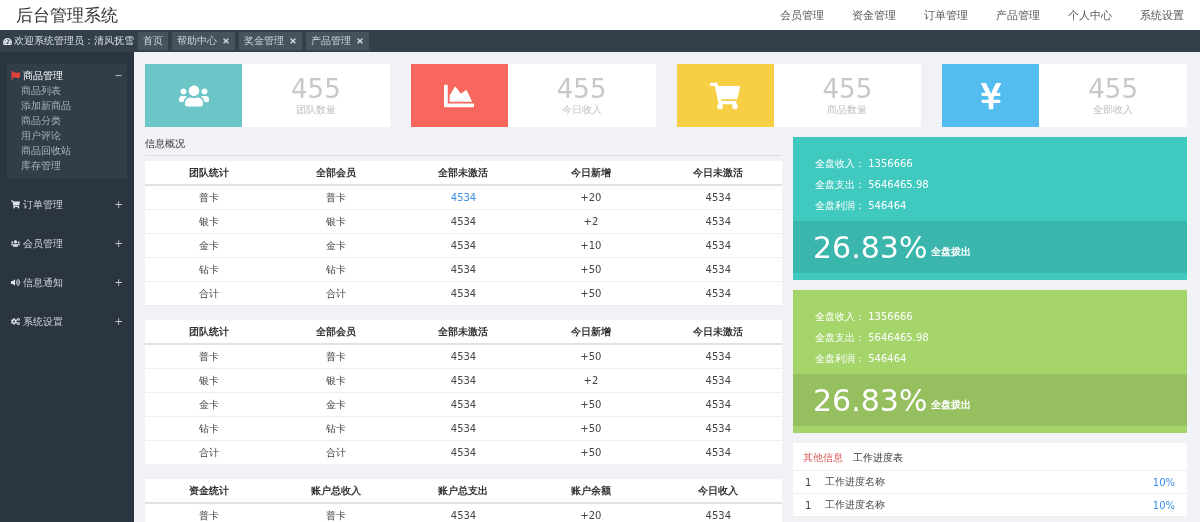 The width and height of the screenshot is (1200, 522). Describe the element at coordinates (43, 75) in the screenshot. I see `menu-item: 商品管理` at that location.